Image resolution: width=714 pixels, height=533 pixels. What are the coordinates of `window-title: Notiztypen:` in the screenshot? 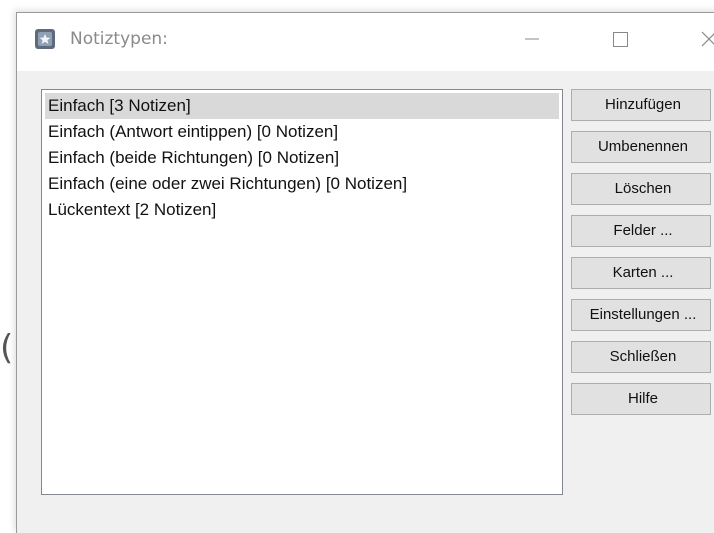 It's located at (119, 39).